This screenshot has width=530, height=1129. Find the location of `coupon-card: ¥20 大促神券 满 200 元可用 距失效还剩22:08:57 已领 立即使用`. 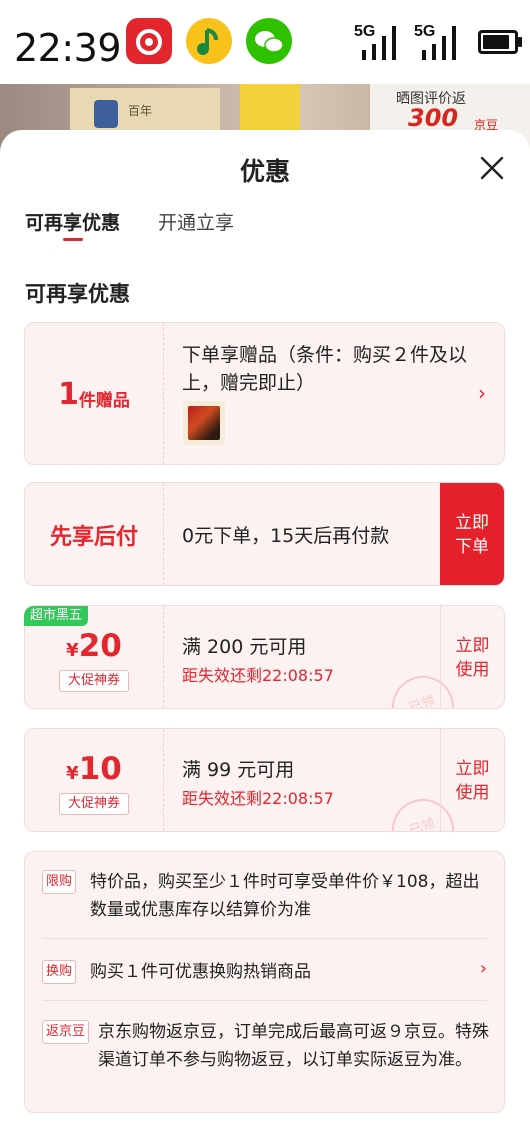

coupon-card: ¥20 大促神券 满 200 元可用 距失效还剩22:08:57 已领 立即使用 is located at coordinates (264, 657).